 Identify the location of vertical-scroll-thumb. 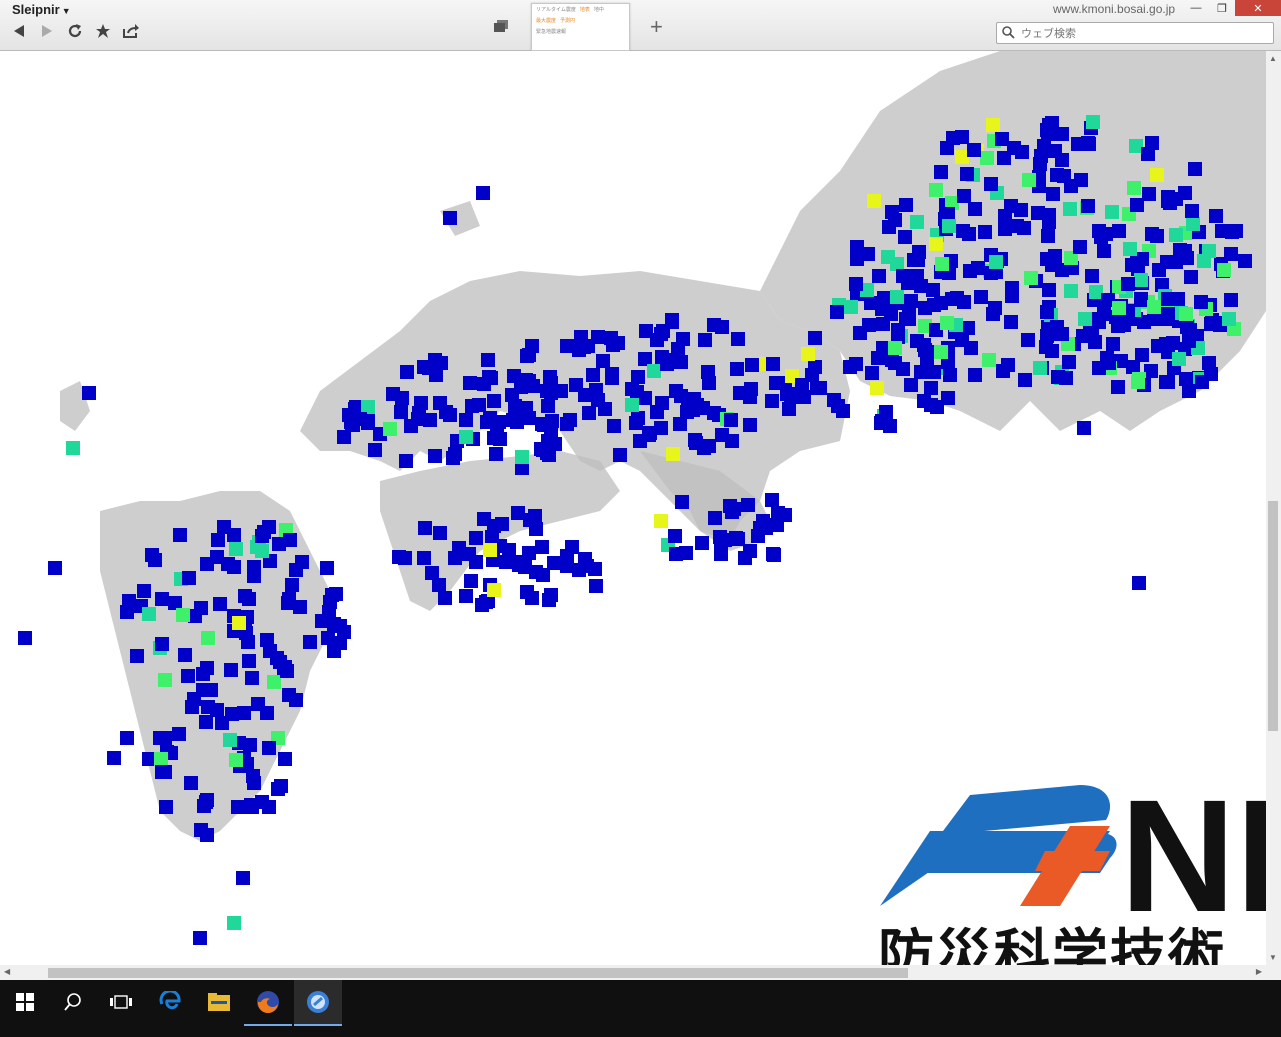
(1273, 616).